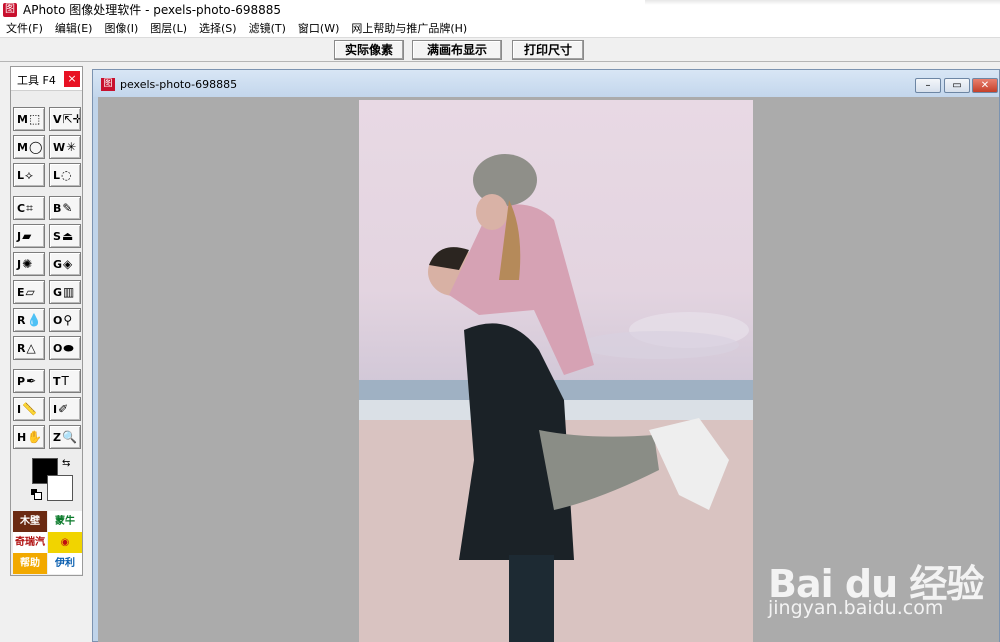 The image size is (1000, 642). Describe the element at coordinates (152, 10) in the screenshot. I see `window-title: APhoto 图像处理软件 - pexels-photo-698885` at that location.